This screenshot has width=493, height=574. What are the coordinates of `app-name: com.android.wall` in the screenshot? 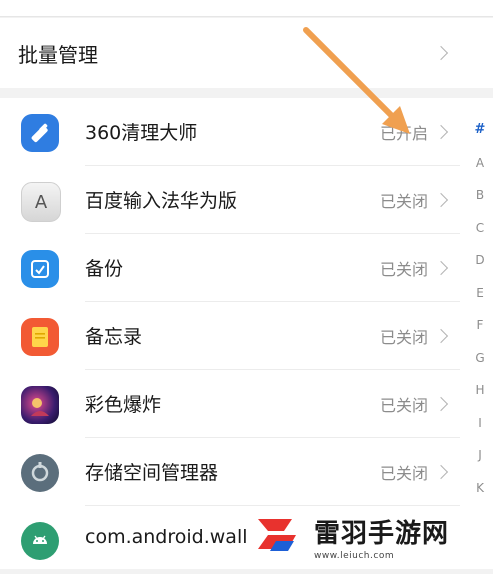 It's located at (166, 537).